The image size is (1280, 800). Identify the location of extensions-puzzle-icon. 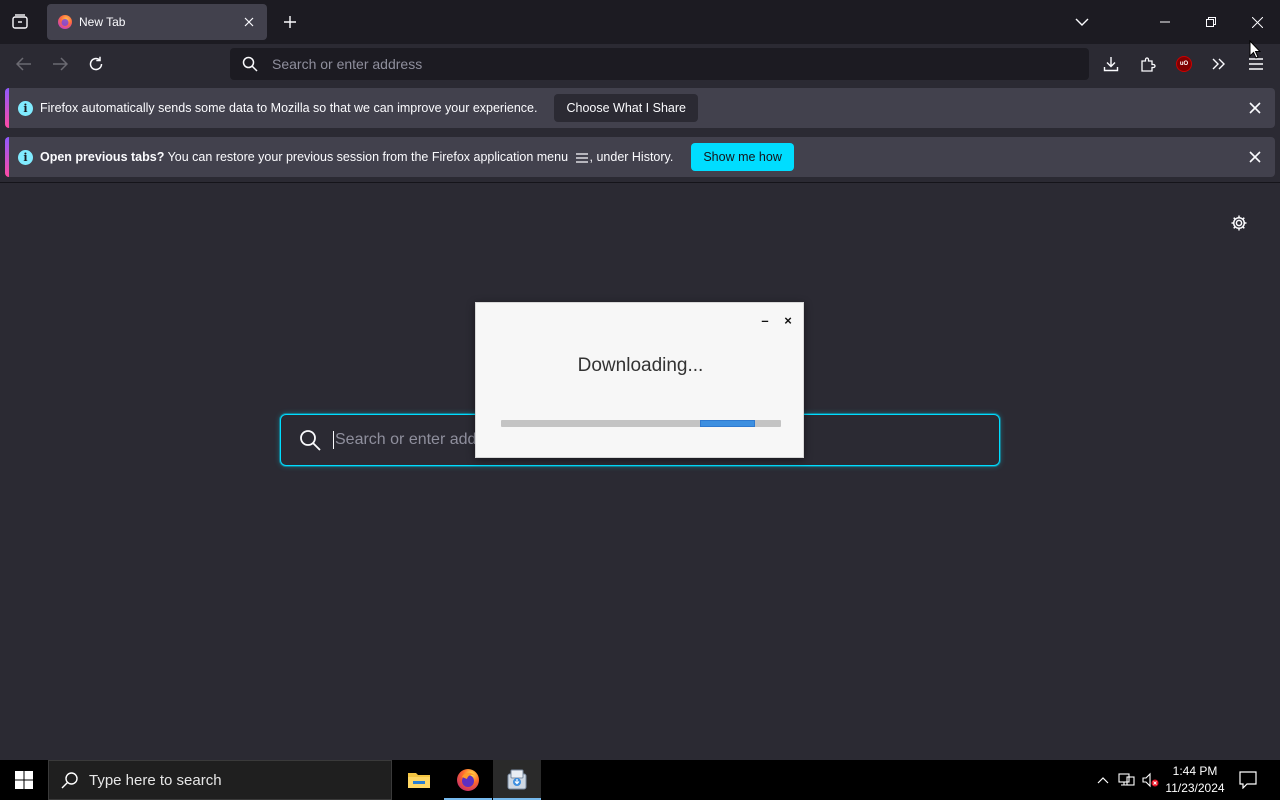
(1148, 64).